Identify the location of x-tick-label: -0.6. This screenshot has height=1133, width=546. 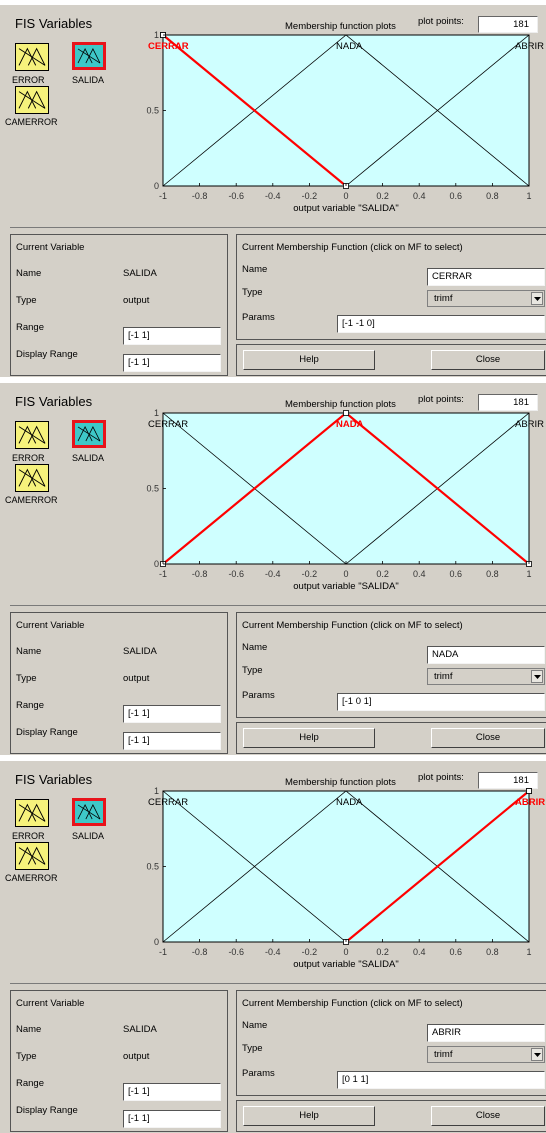
(236, 574).